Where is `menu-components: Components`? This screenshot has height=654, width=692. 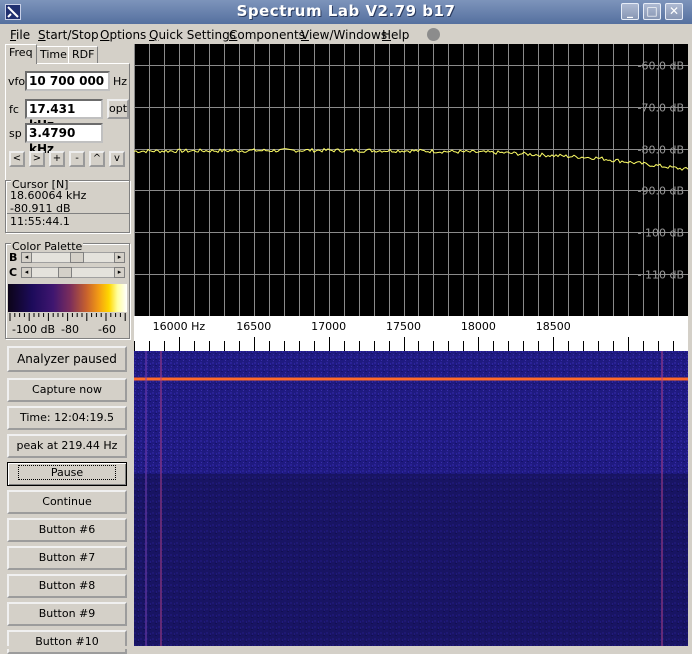
menu-components: Components is located at coordinates (267, 35).